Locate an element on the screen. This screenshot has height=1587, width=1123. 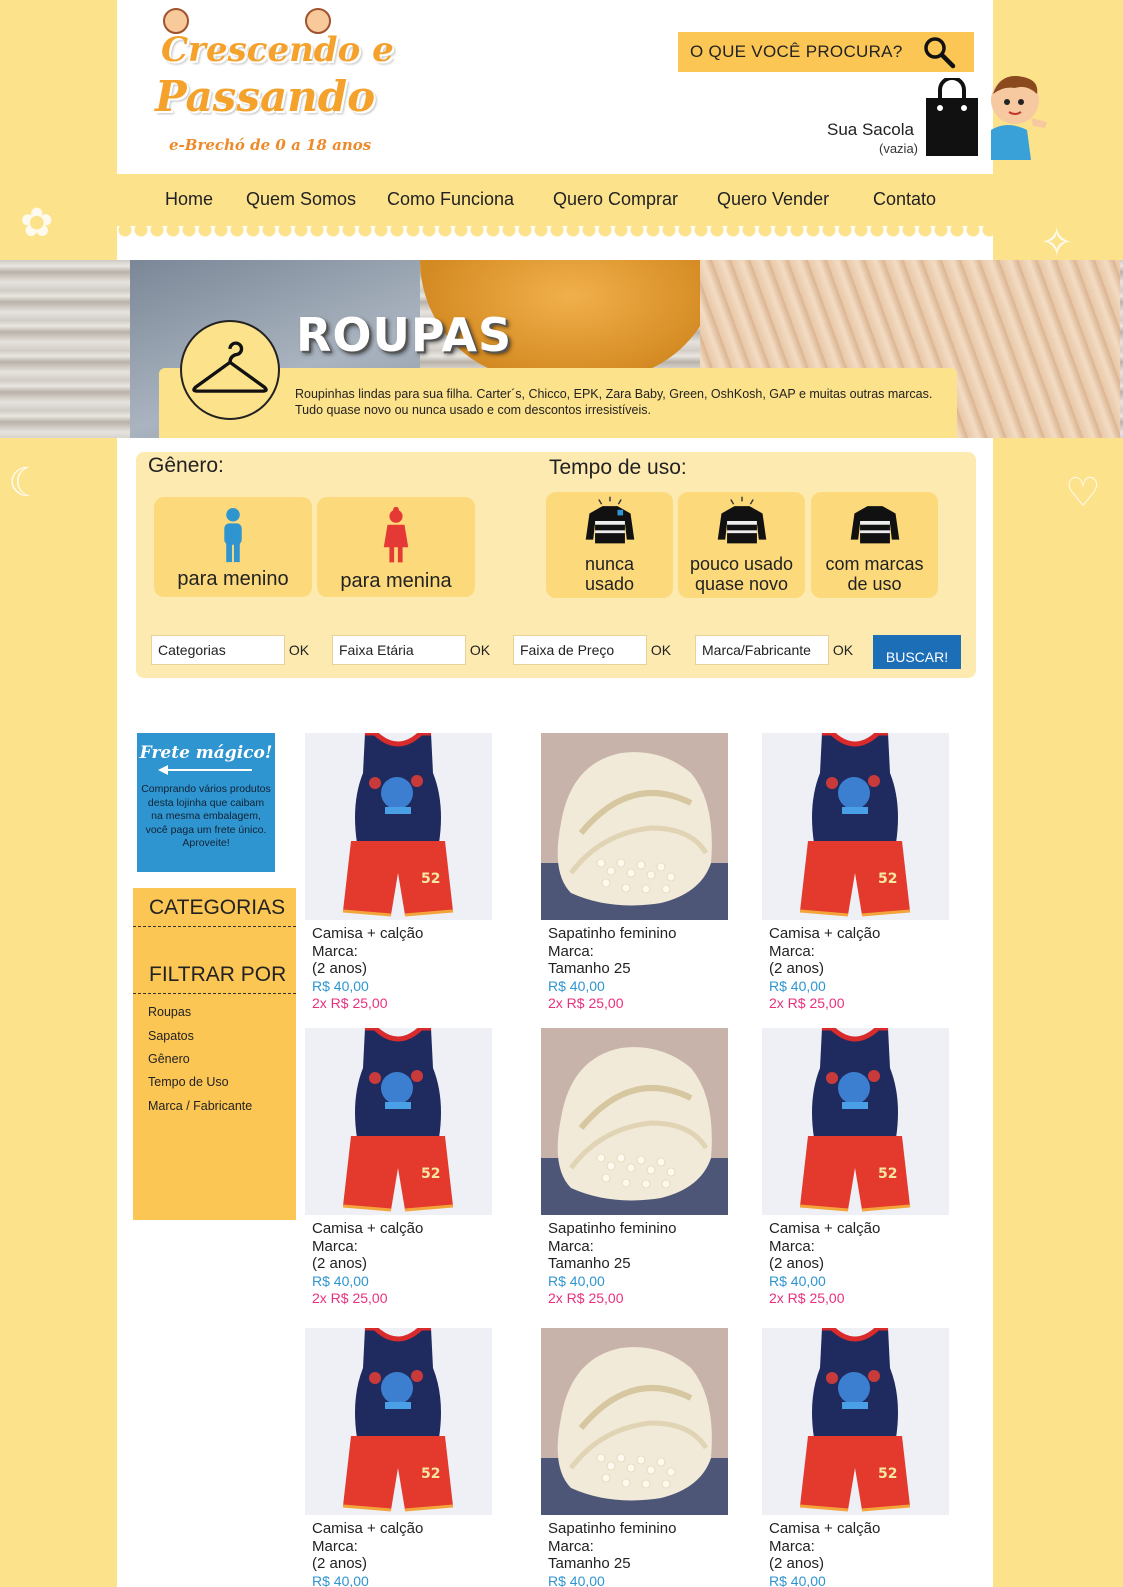
select-faixa-preco: Faixa de Preço OK is located at coordinates (594, 650).